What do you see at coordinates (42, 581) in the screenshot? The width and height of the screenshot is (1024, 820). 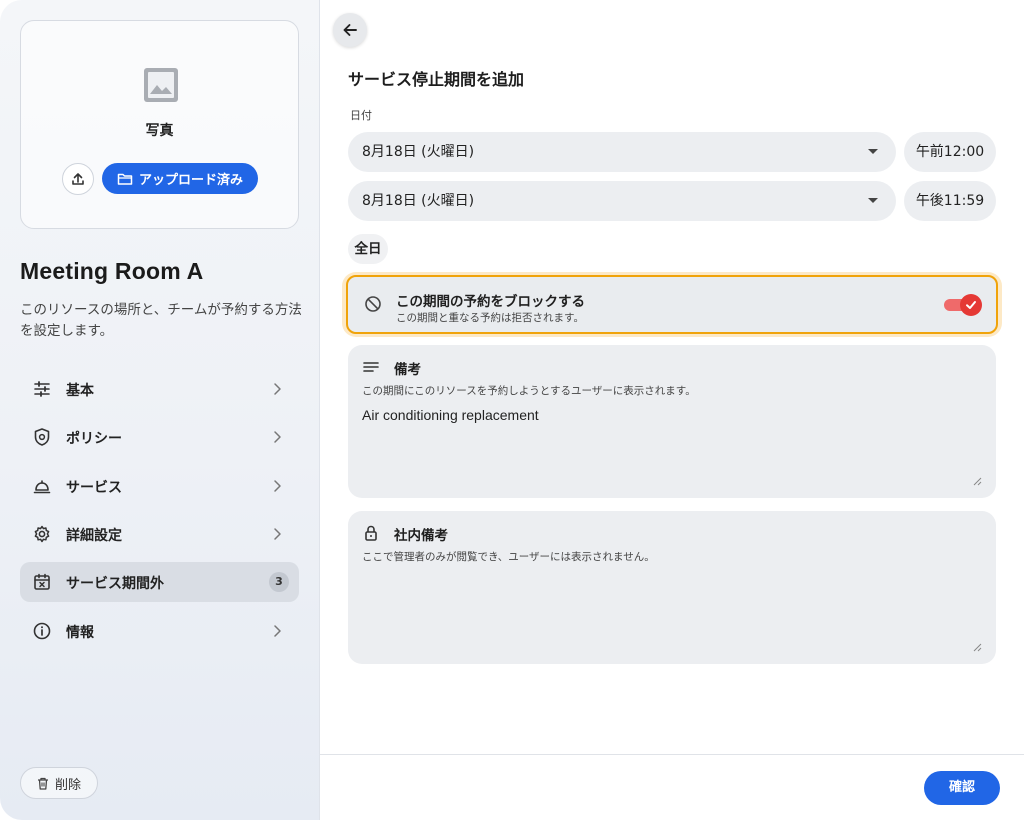 I see `calendar-x-icon` at bounding box center [42, 581].